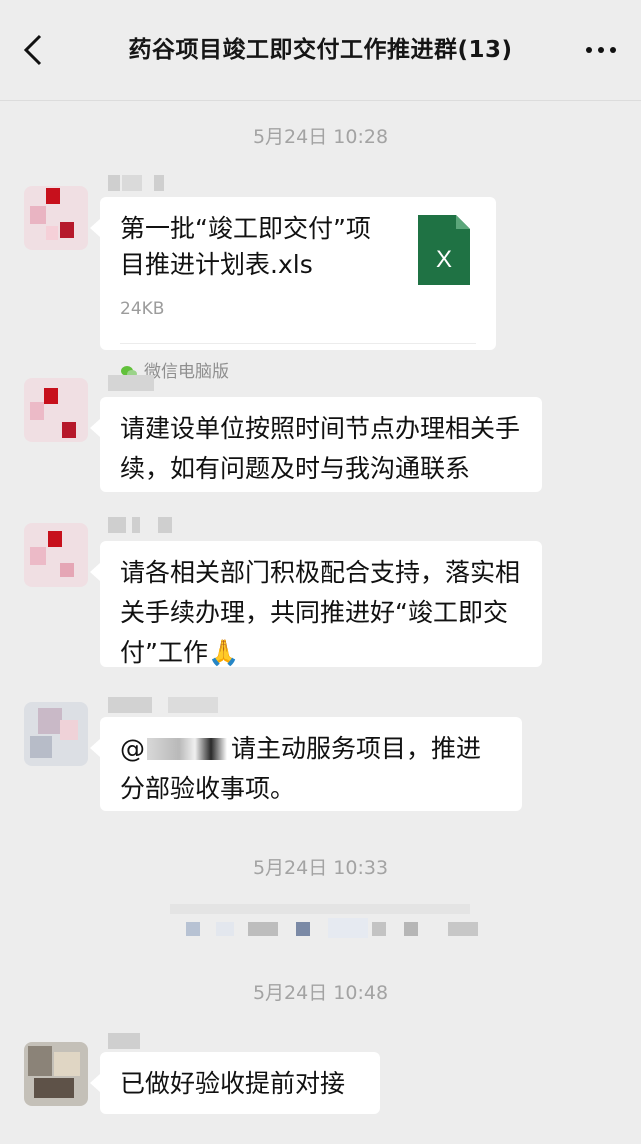  I want to click on mention-symbol: @, so click(132, 748).